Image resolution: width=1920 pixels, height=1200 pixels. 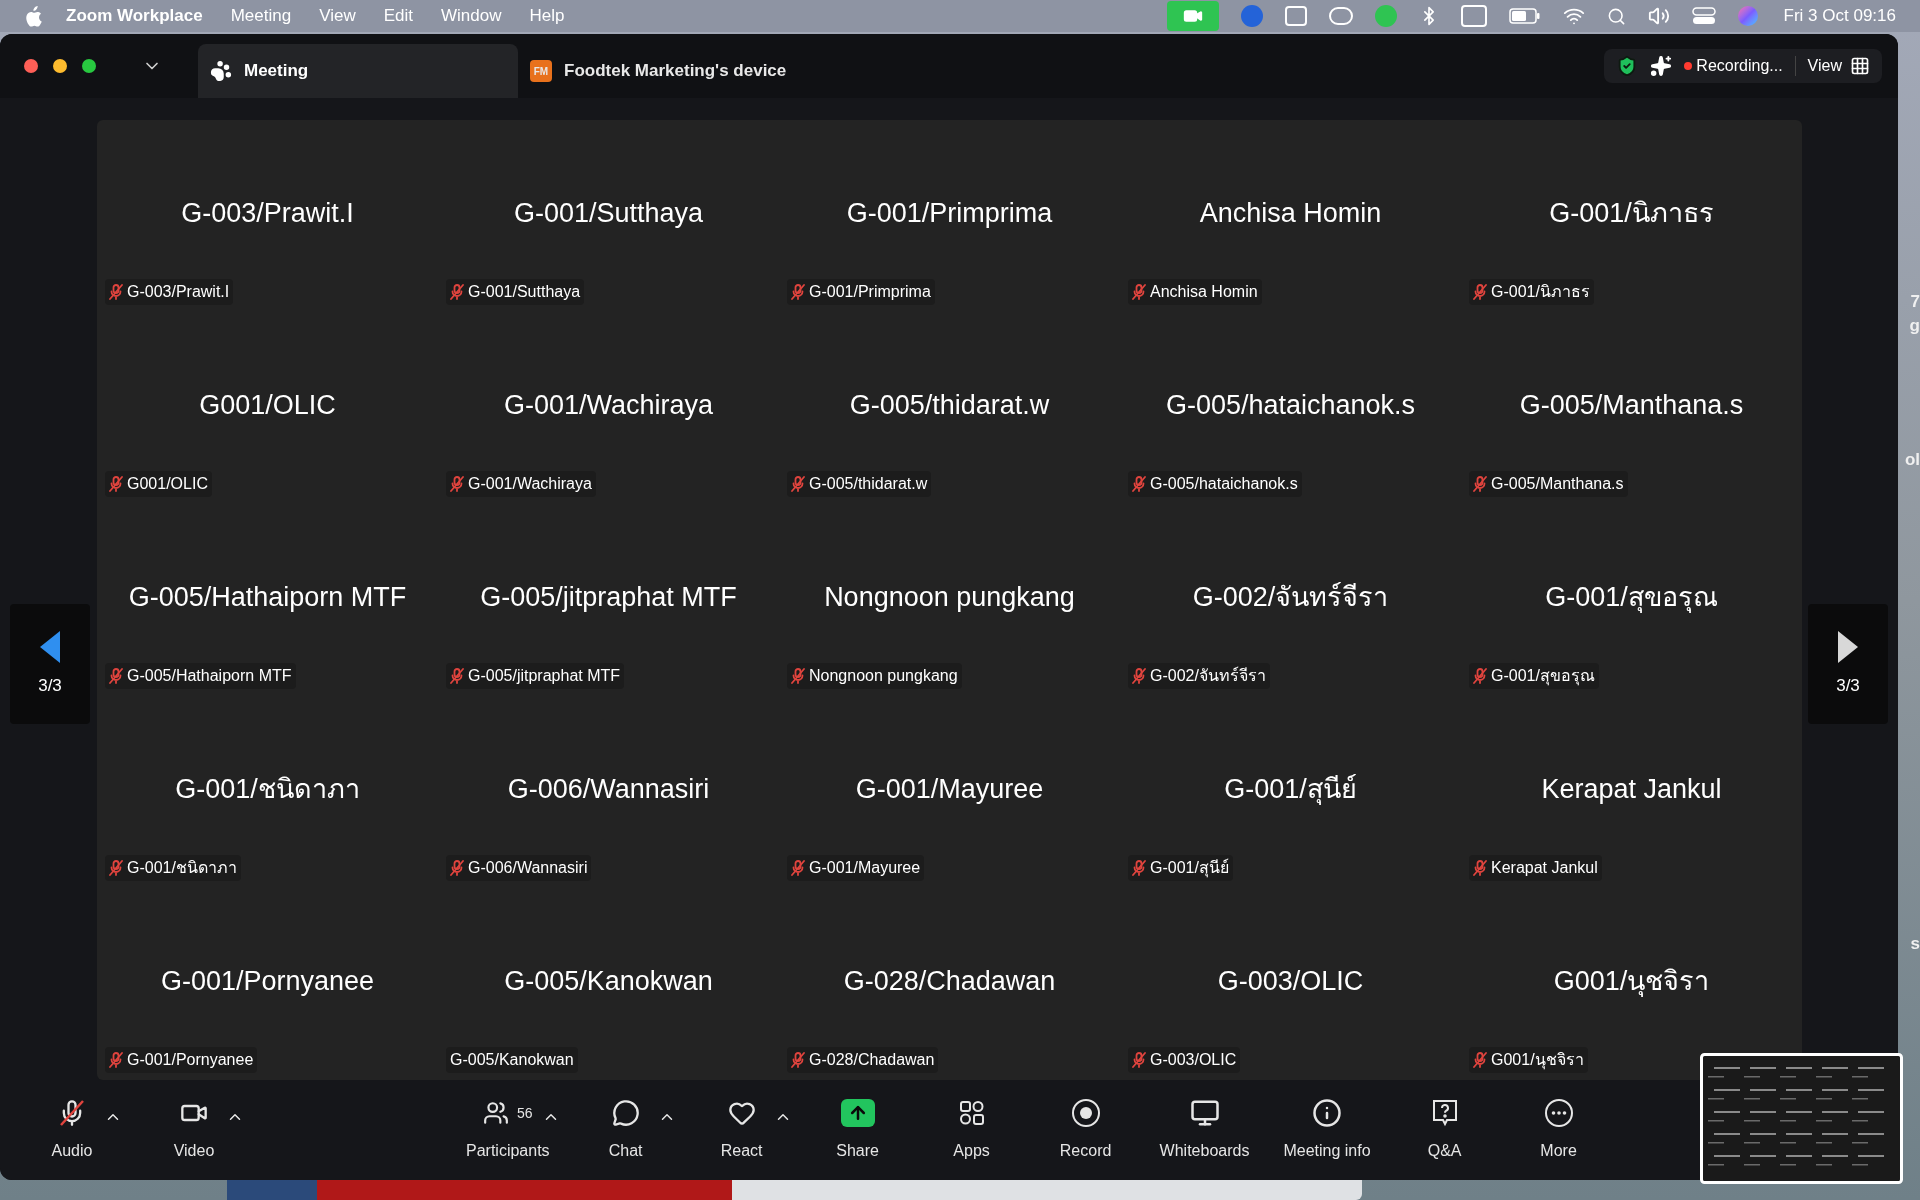 What do you see at coordinates (181, 1060) in the screenshot?
I see `participant-label: G-001/Pornyanee` at bounding box center [181, 1060].